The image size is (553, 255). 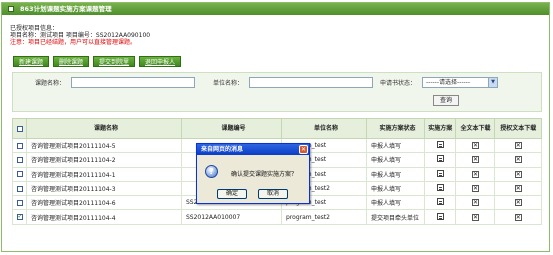 I want to click on dialog-title-bar: 来自网页的消息 ✕, so click(x=253, y=149).